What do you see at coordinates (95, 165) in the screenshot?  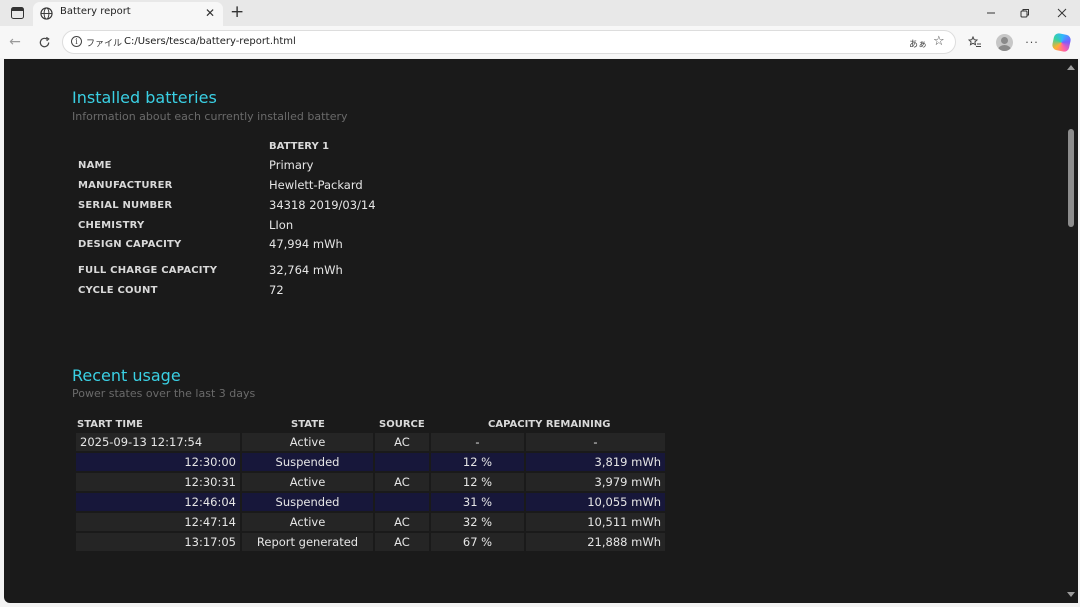 I see `label-name: NAME` at bounding box center [95, 165].